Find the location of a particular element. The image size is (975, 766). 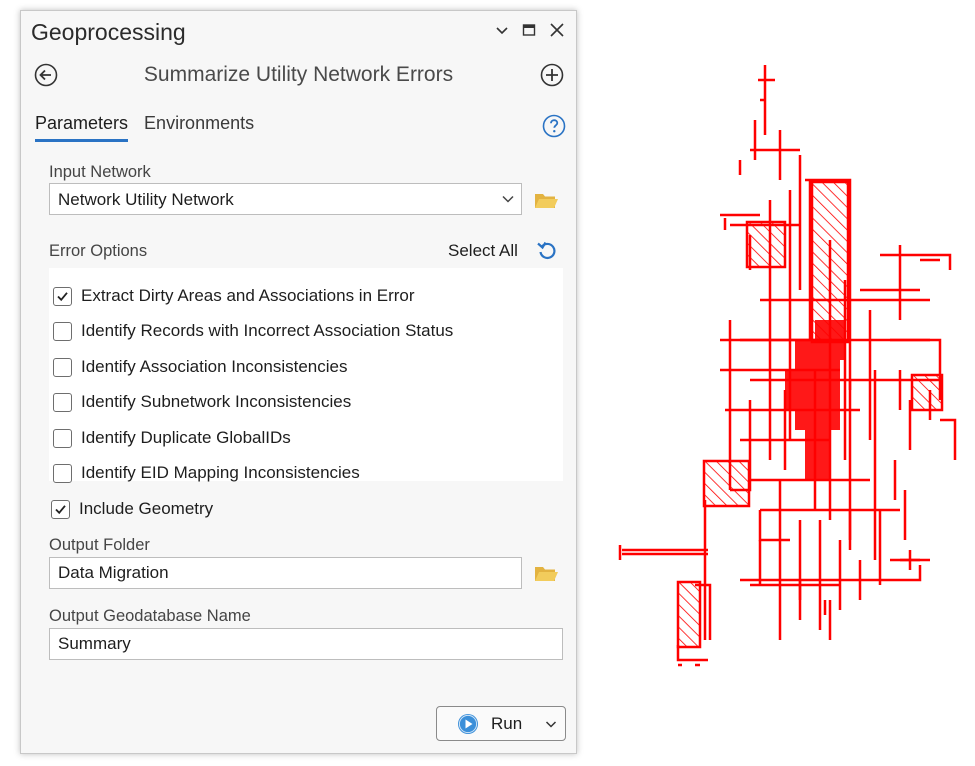

output-gdb-label: Output Geodatabase Name is located at coordinates (150, 616).